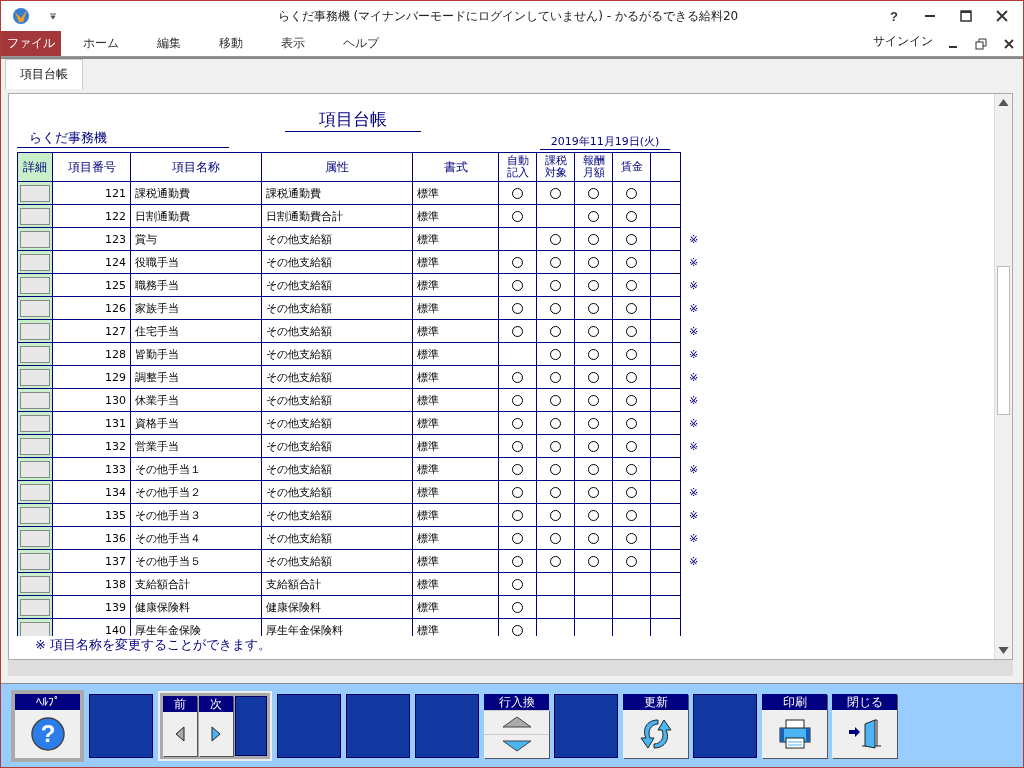 The width and height of the screenshot is (1024, 768). What do you see at coordinates (655, 725) in the screenshot?
I see `refresh-button: 更新` at bounding box center [655, 725].